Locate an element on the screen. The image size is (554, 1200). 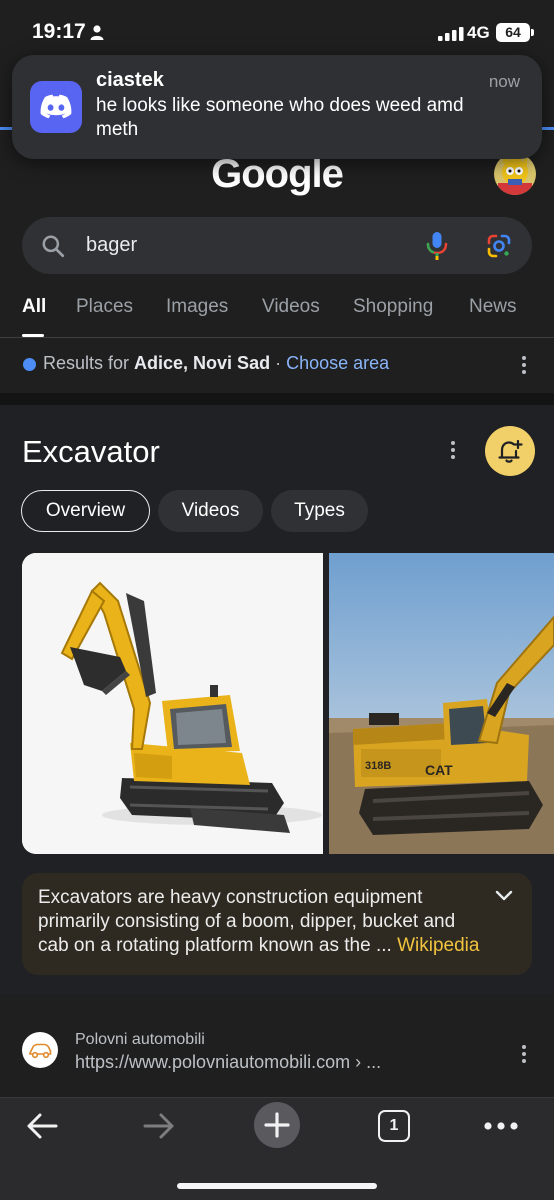
site-favicon is located at coordinates (40, 1050).